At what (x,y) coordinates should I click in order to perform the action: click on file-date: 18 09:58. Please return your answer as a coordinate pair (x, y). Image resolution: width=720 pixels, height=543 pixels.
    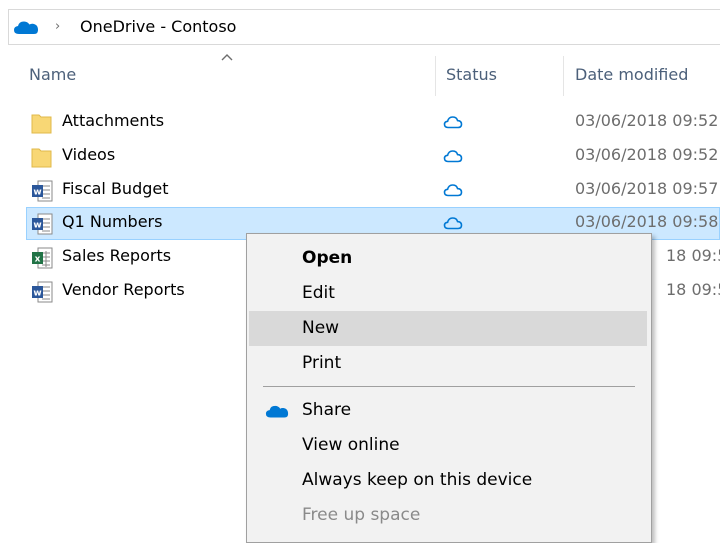
    Looking at the image, I should click on (693, 289).